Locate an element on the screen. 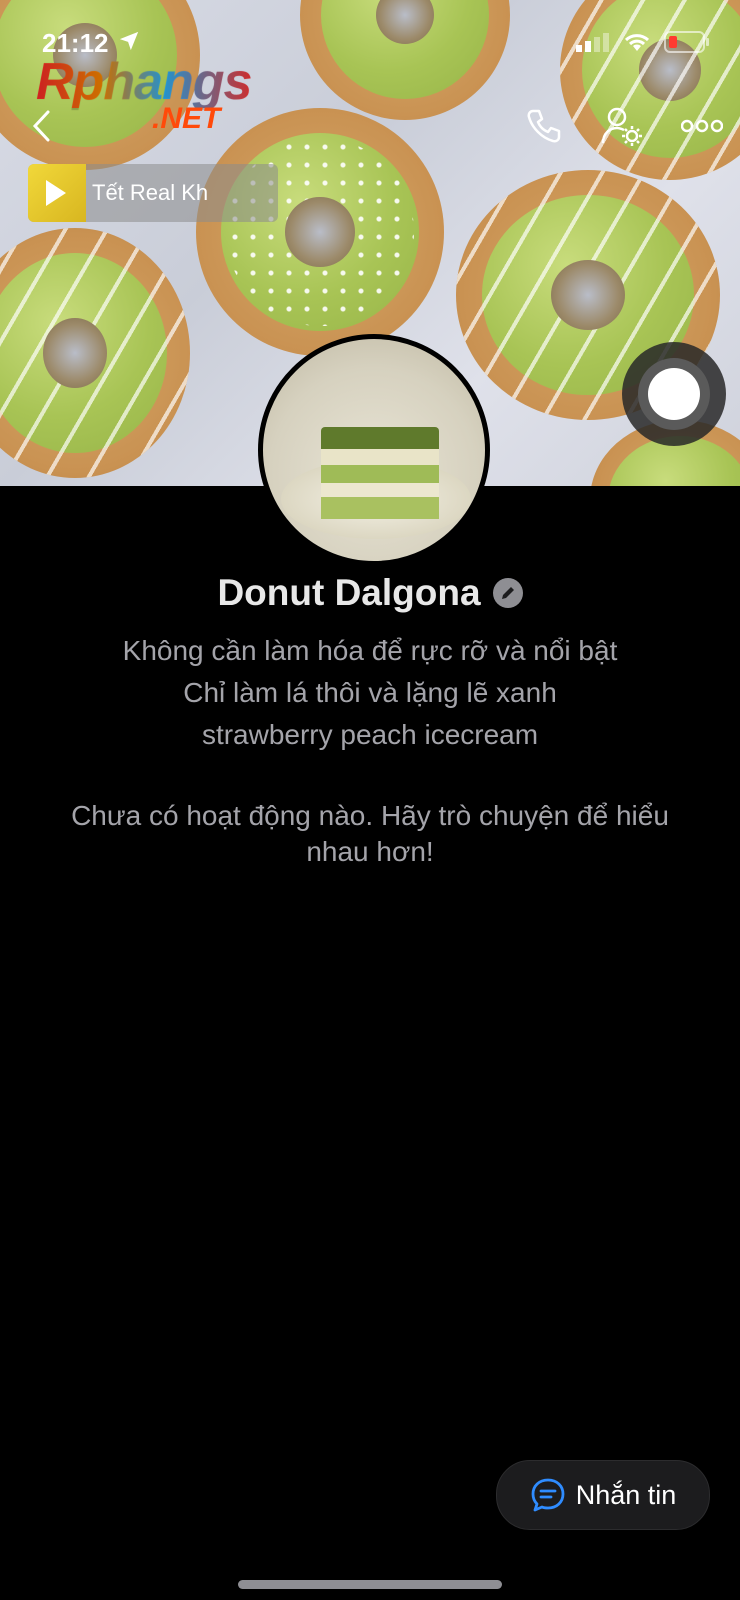  more-horizontal-icon is located at coordinates (702, 126).